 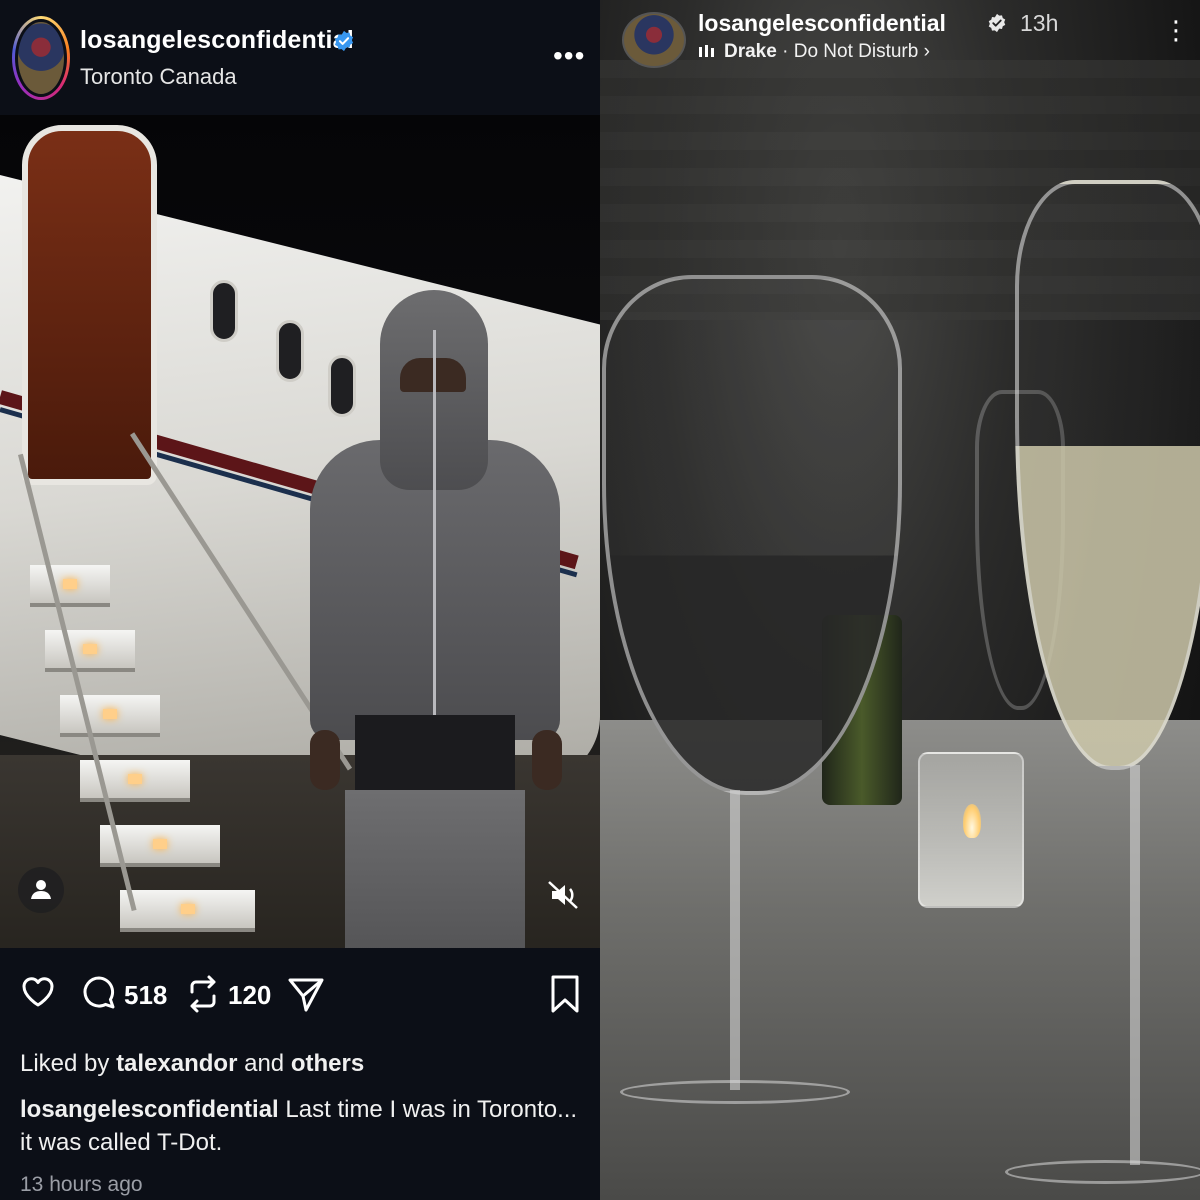 What do you see at coordinates (264, 1063) in the screenshot?
I see `liked-and-label: and` at bounding box center [264, 1063].